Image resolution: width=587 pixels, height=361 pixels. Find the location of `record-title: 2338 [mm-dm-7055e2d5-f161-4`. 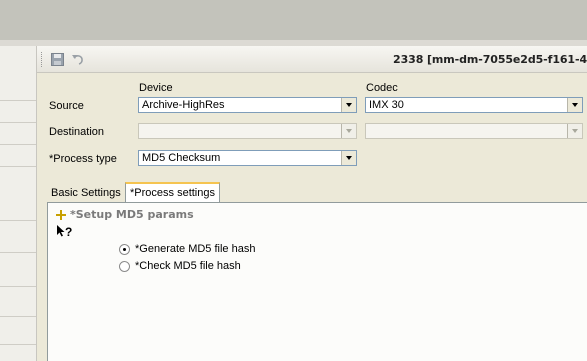

record-title: 2338 [mm-dm-7055e2d5-f161-4 is located at coordinates (490, 59).